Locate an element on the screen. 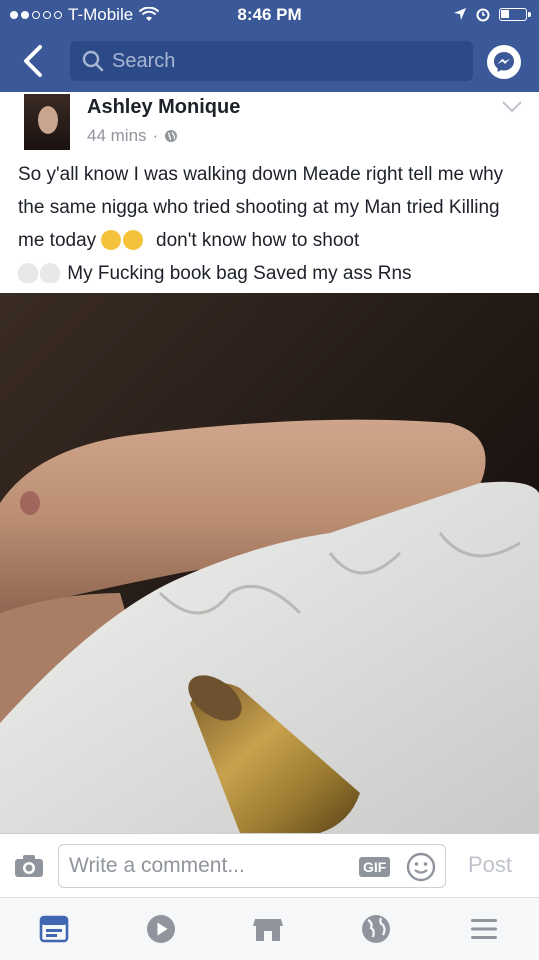 The height and width of the screenshot is (960, 539). messenger-icon is located at coordinates (504, 62).